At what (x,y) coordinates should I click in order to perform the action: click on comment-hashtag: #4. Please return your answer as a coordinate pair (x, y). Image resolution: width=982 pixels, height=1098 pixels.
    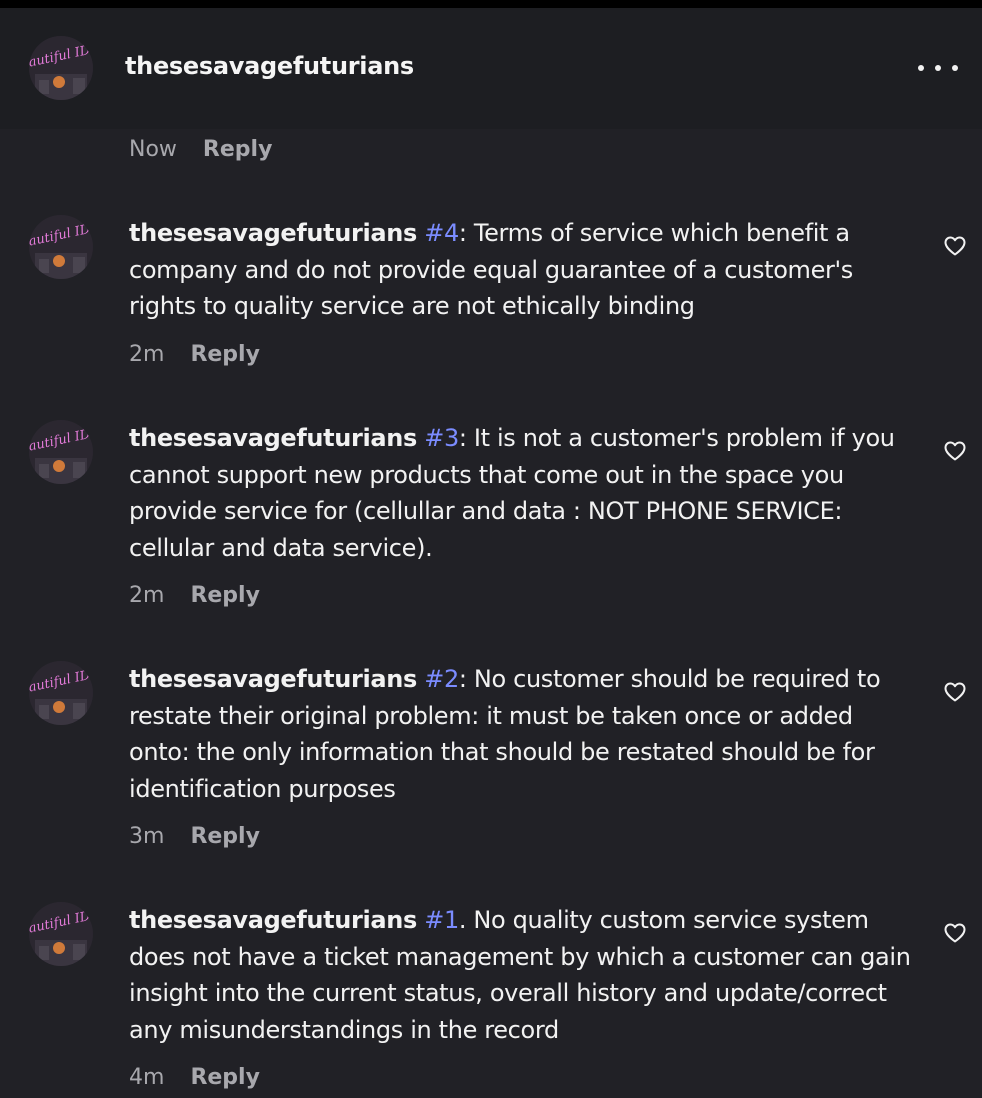
    Looking at the image, I should click on (441, 233).